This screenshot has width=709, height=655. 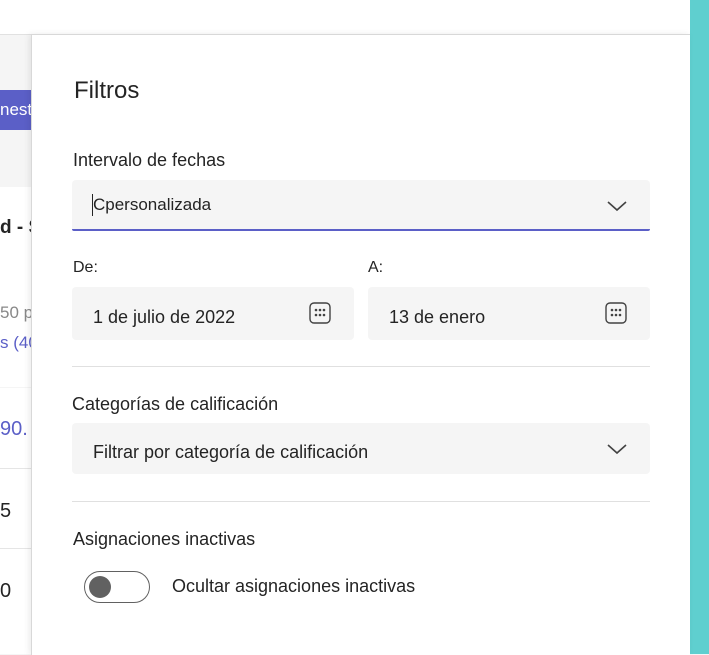 I want to click on background-card: d - S 50 p s (40, so click(x=16, y=287).